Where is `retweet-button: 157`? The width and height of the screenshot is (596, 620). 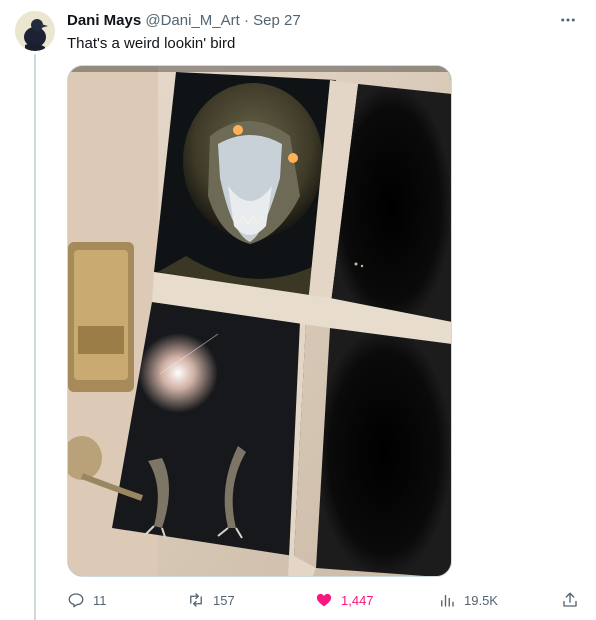
retweet-button: 157 is located at coordinates (211, 600).